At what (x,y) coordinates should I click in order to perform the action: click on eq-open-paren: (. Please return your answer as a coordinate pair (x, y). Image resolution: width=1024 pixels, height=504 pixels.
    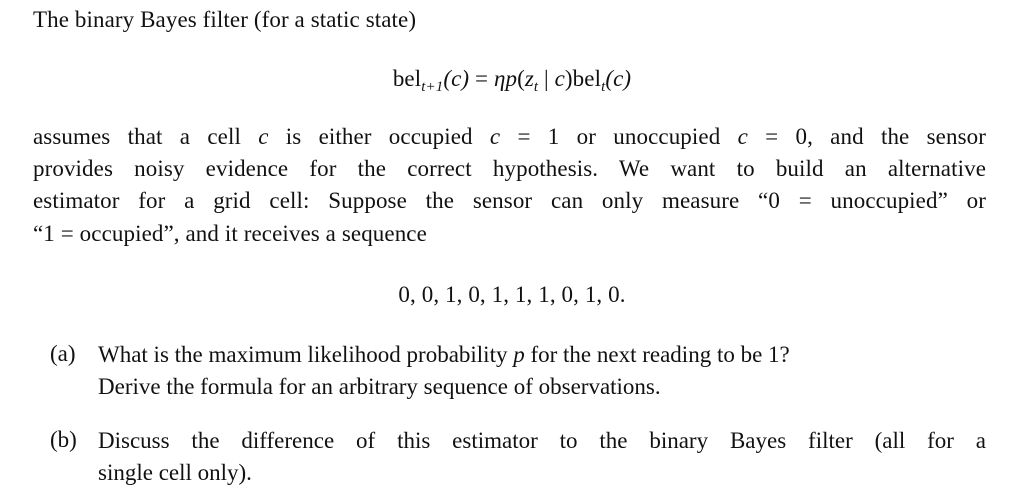
    Looking at the image, I should click on (521, 78).